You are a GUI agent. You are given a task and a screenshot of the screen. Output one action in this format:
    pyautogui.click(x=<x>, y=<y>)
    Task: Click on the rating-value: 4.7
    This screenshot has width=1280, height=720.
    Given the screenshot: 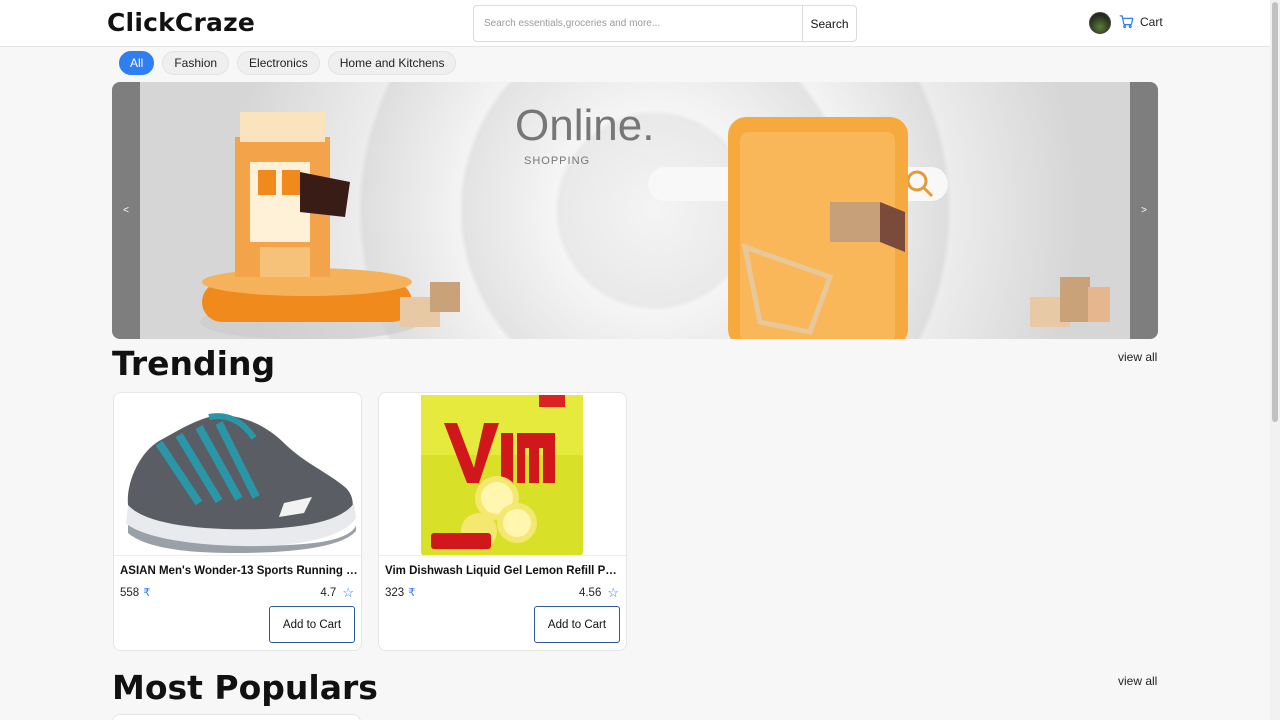 What is the action you would take?
    pyautogui.click(x=328, y=592)
    